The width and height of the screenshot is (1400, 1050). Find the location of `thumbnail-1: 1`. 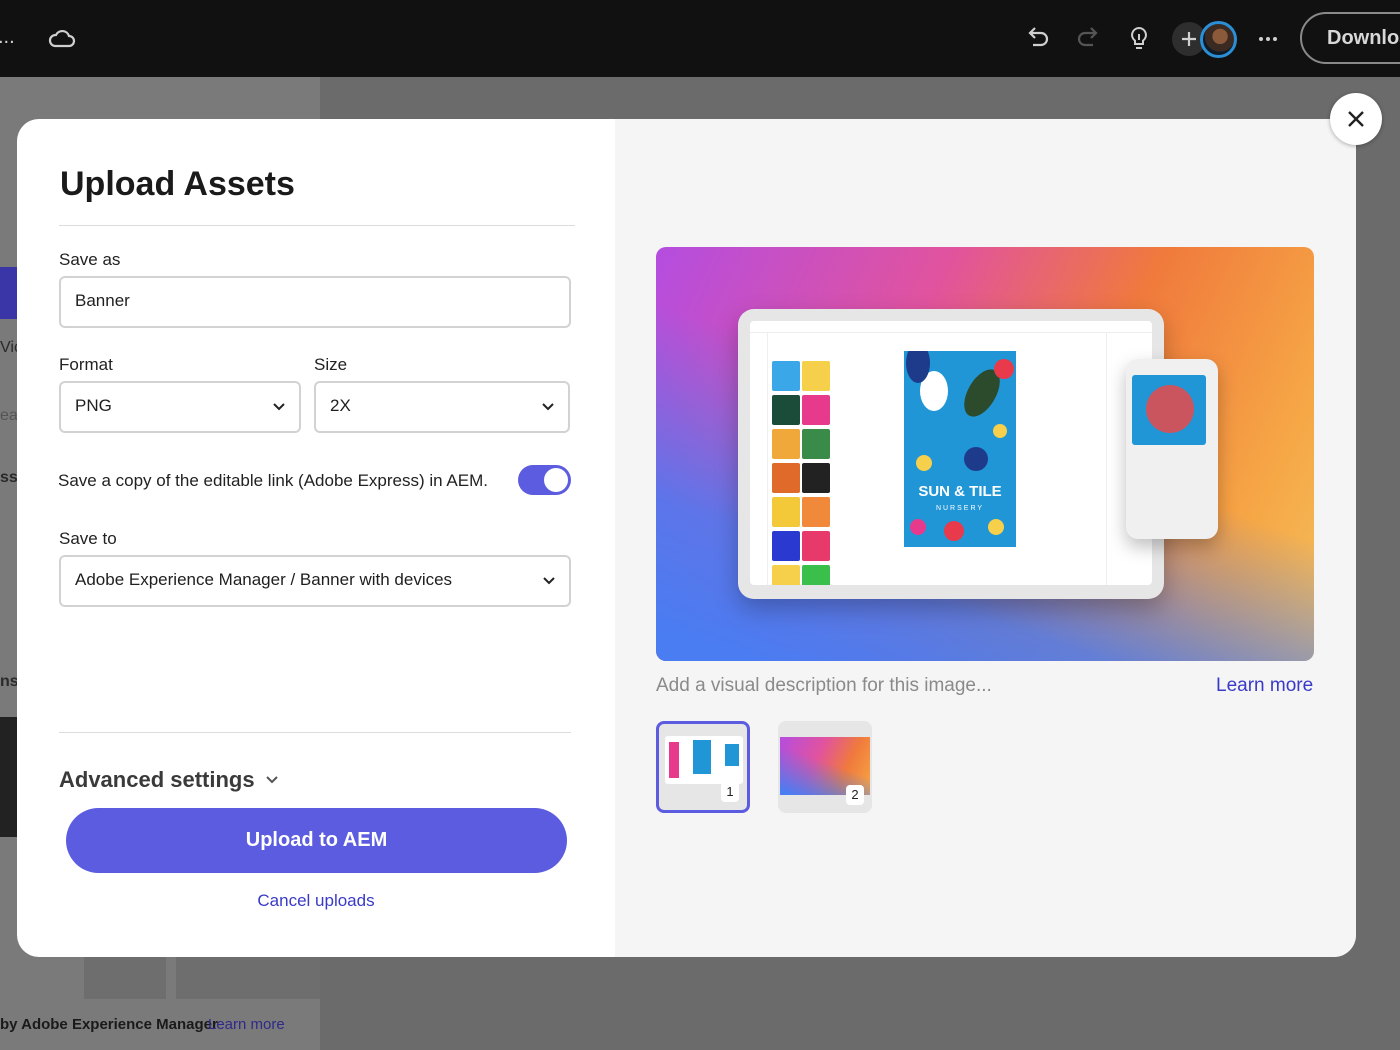

thumbnail-1: 1 is located at coordinates (703, 767).